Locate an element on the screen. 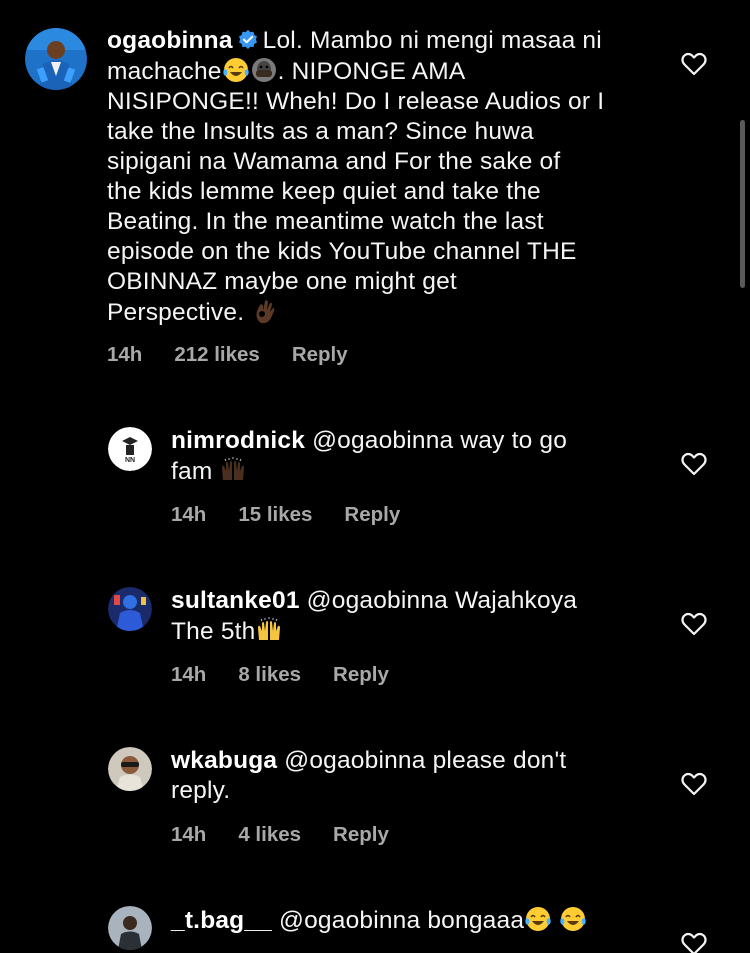 The height and width of the screenshot is (953, 750). comment-text-line: Lol. Mambo ni mengi masaa ni is located at coordinates (432, 40).